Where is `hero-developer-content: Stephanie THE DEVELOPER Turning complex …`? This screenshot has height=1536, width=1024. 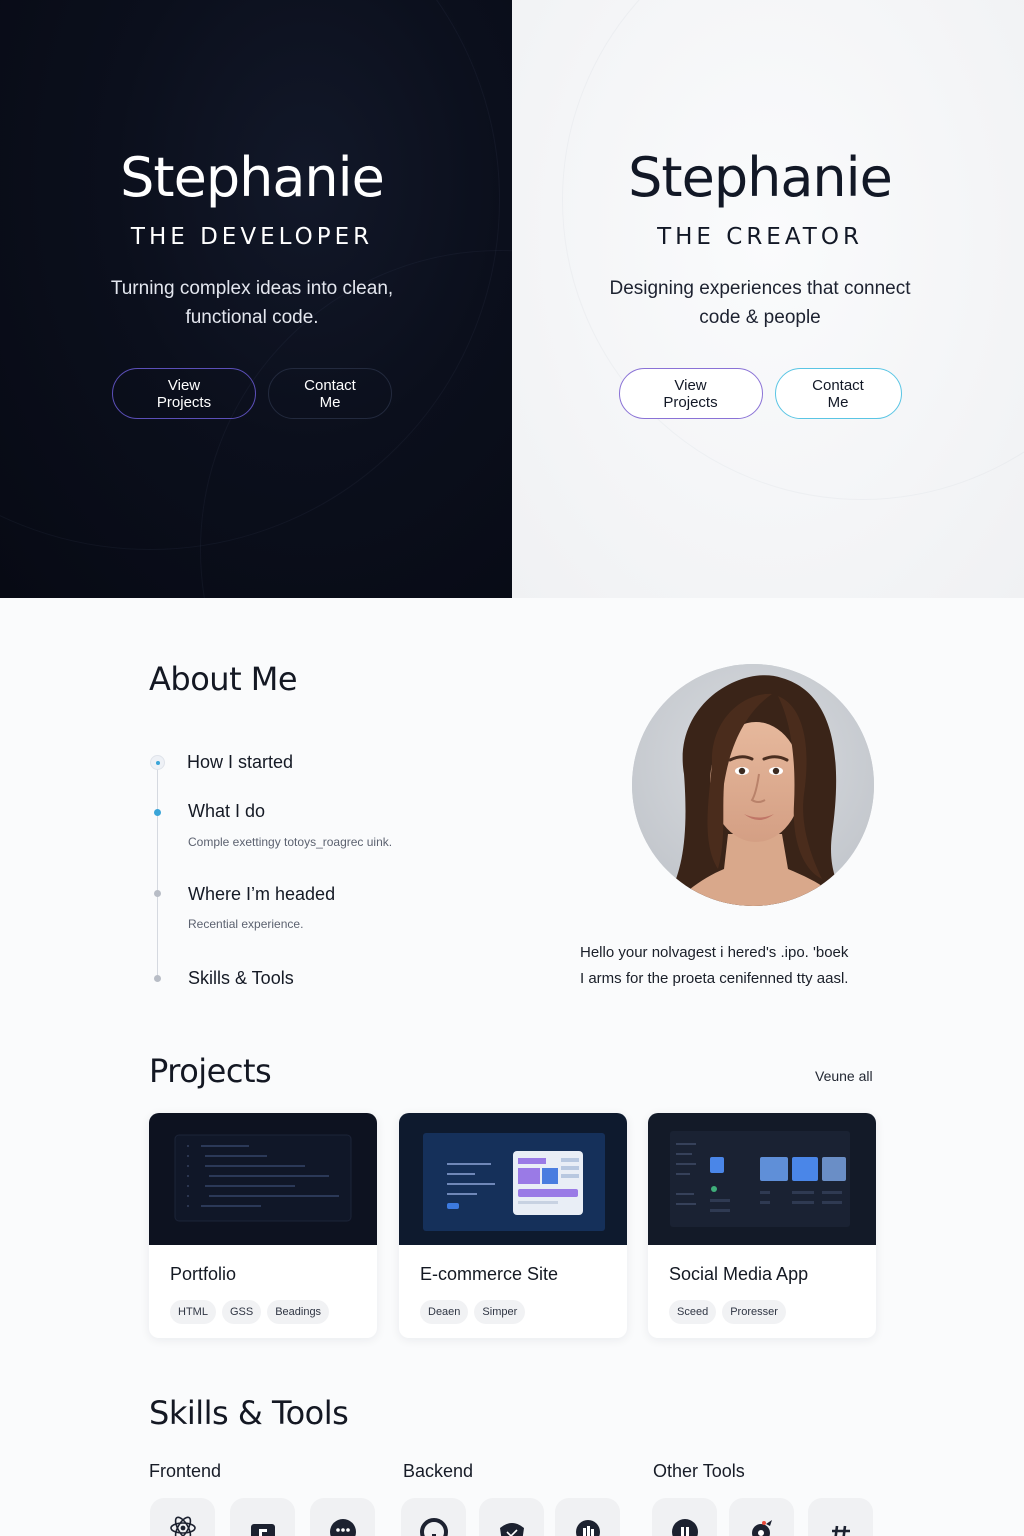 hero-developer-content: Stephanie THE DEVELOPER Turning complex … is located at coordinates (254, 282).